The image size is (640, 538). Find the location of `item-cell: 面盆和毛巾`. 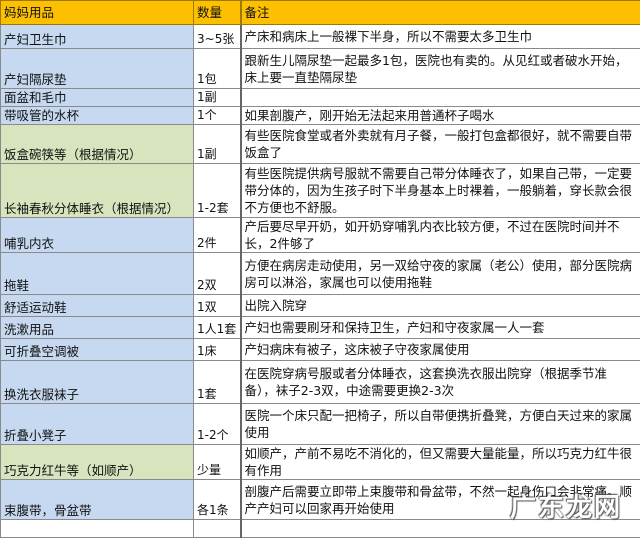

item-cell: 面盆和毛巾 is located at coordinates (97, 98).